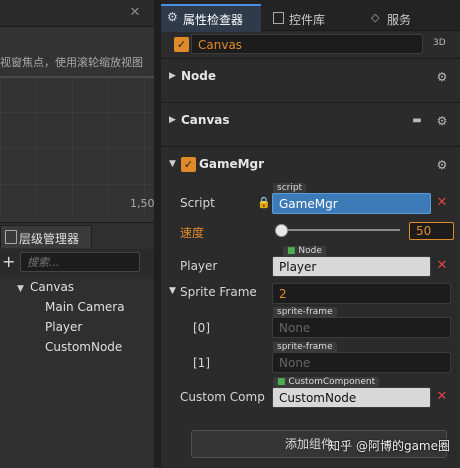  Describe the element at coordinates (222, 397) in the screenshot. I see `custom-comp-label: Custom Comp` at that location.